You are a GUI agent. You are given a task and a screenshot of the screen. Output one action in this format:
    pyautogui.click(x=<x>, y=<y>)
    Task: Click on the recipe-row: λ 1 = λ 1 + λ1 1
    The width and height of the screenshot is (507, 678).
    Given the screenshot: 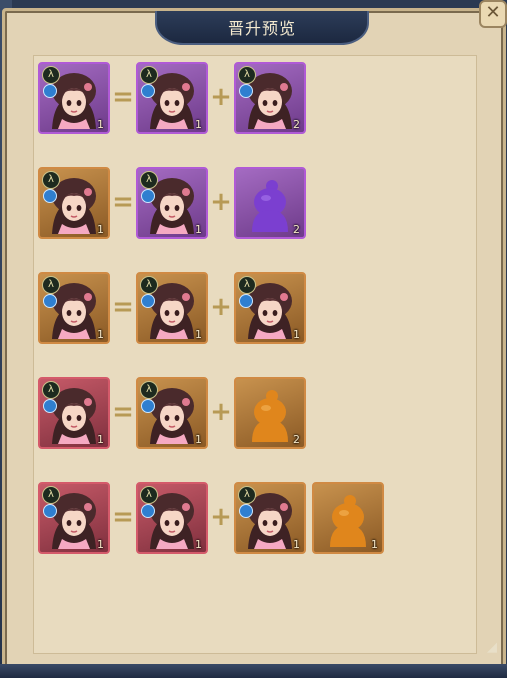 What is the action you would take?
    pyautogui.click(x=218, y=519)
    